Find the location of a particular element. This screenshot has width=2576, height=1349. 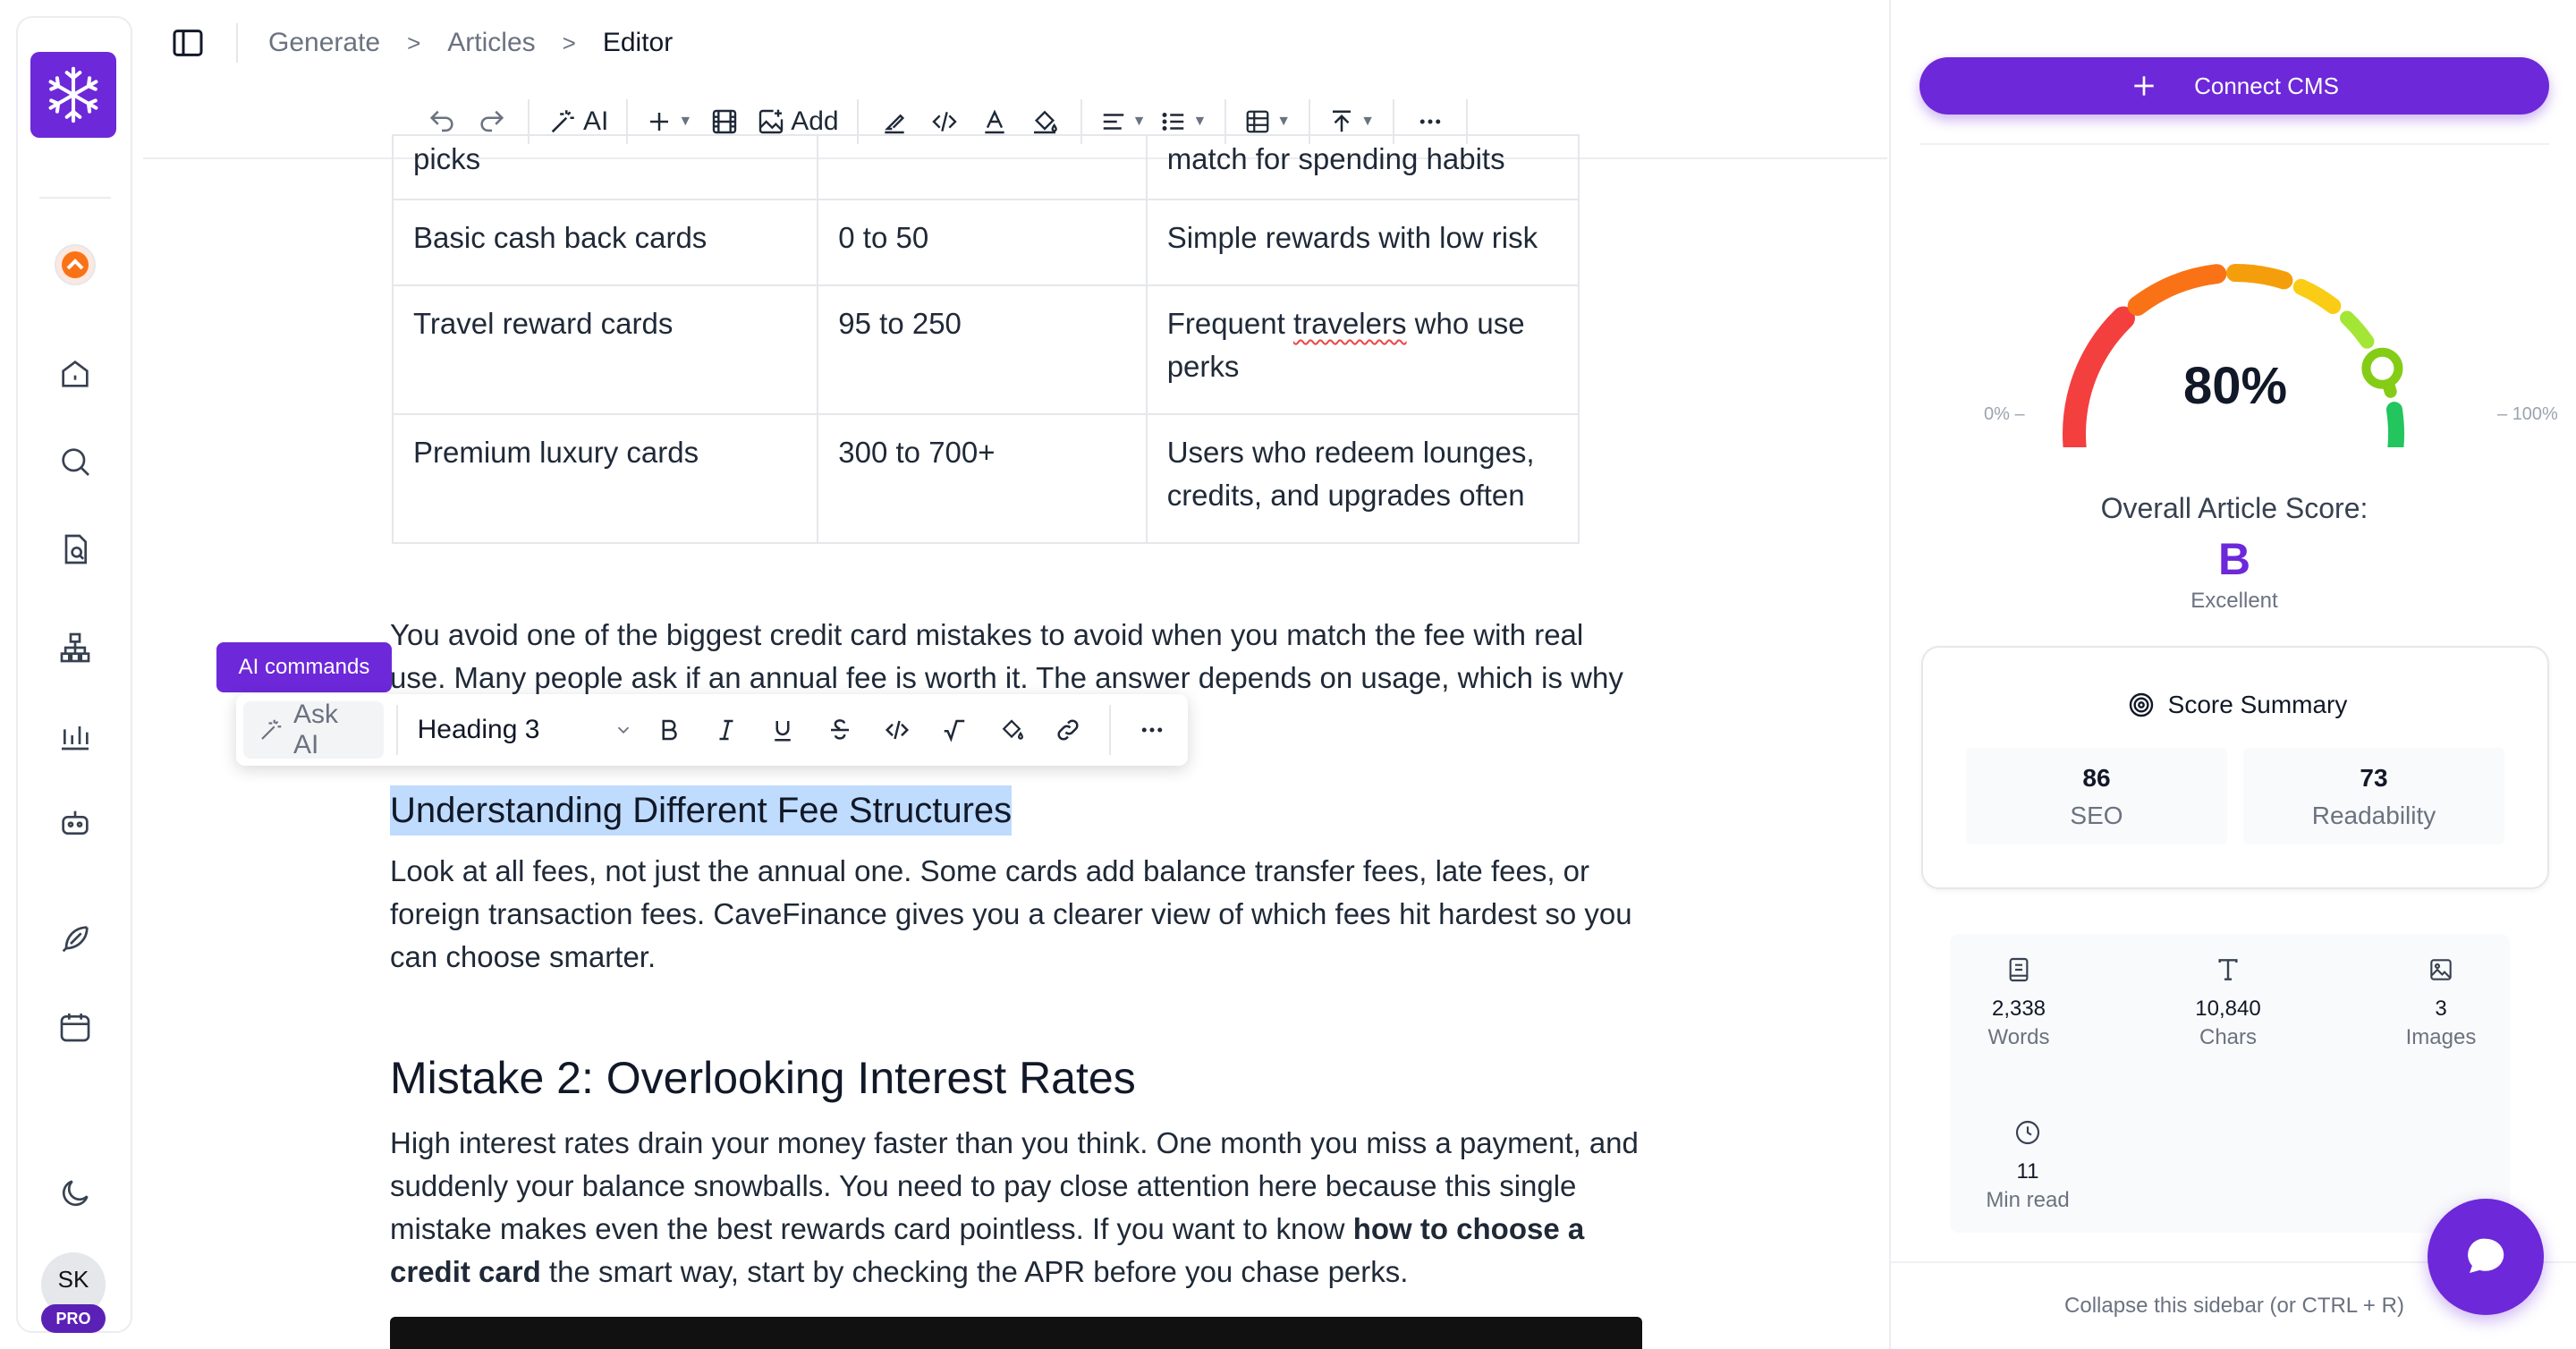

breadcrumb-generate: Generate is located at coordinates (324, 43).